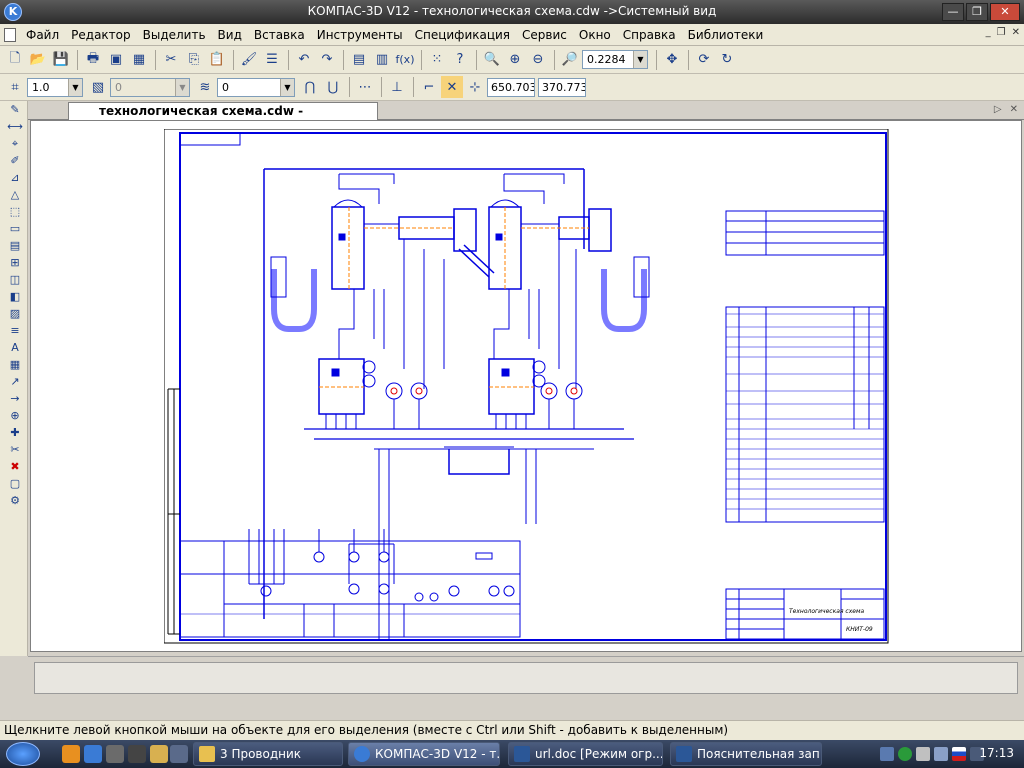 The height and width of the screenshot is (768, 1024). Describe the element at coordinates (327, 60) in the screenshot. I see `redo-icon: ↷` at that location.